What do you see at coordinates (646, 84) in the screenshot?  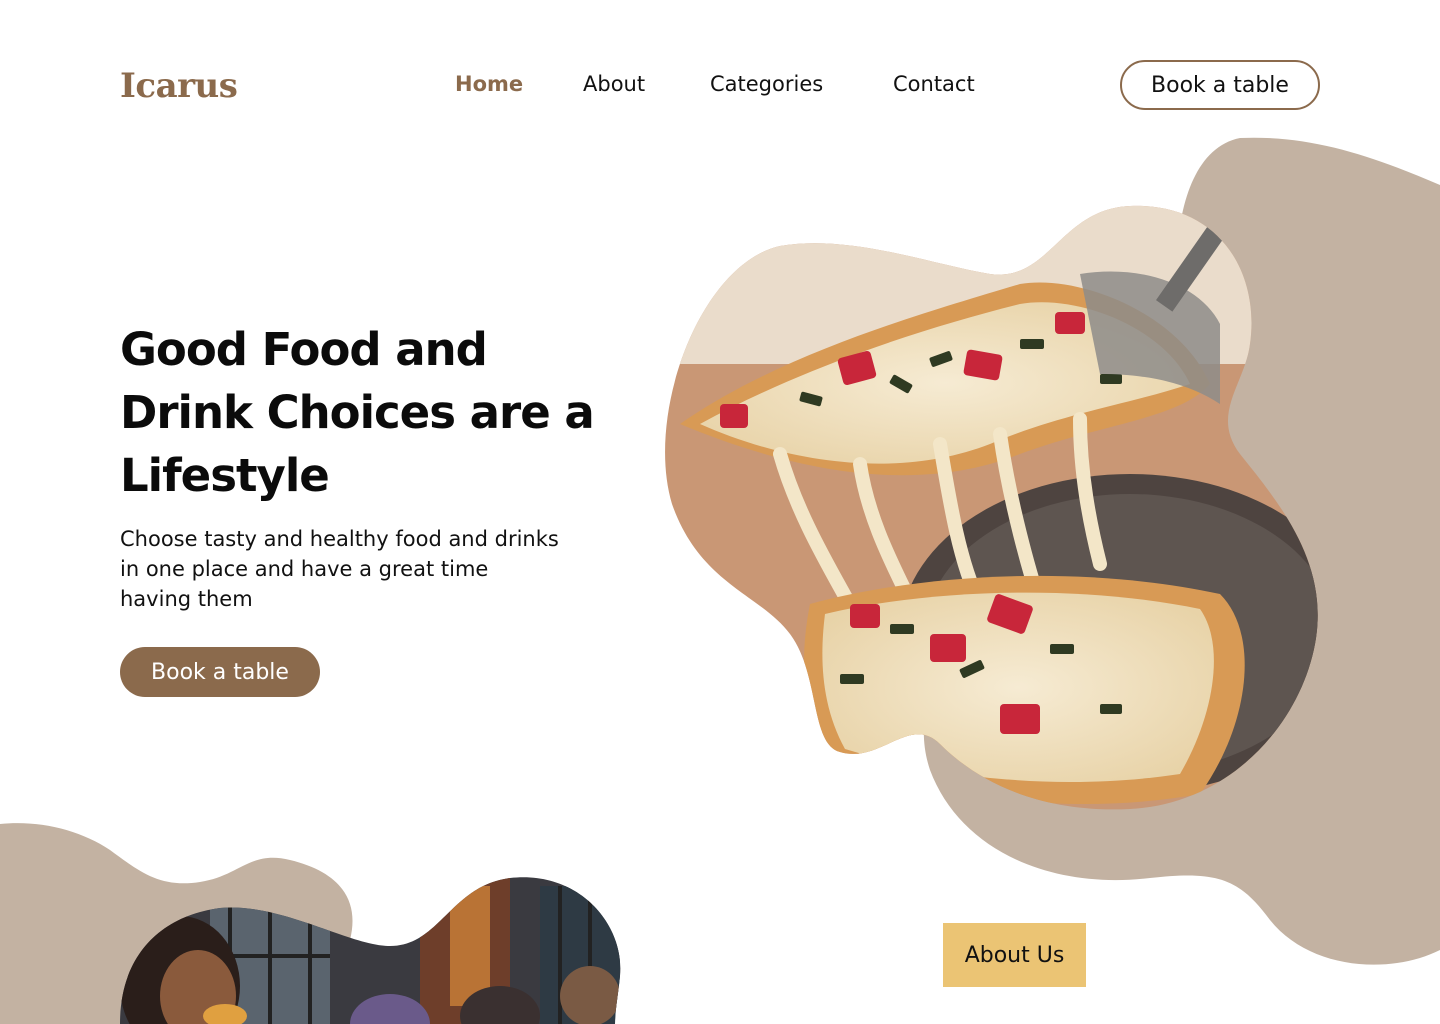 I see `nav-item-about: About` at bounding box center [646, 84].